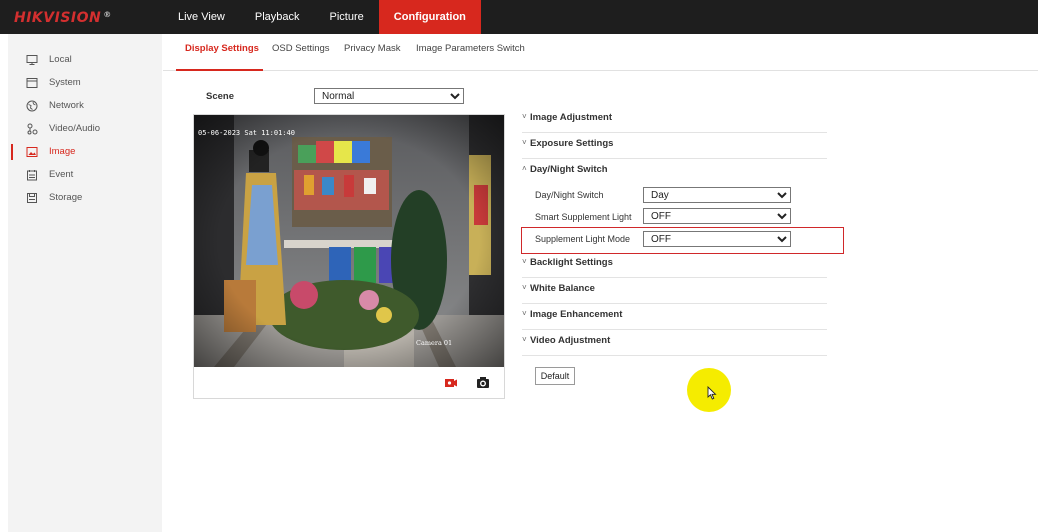  Describe the element at coordinates (219, 70) in the screenshot. I see `tab-active-indicator` at that location.